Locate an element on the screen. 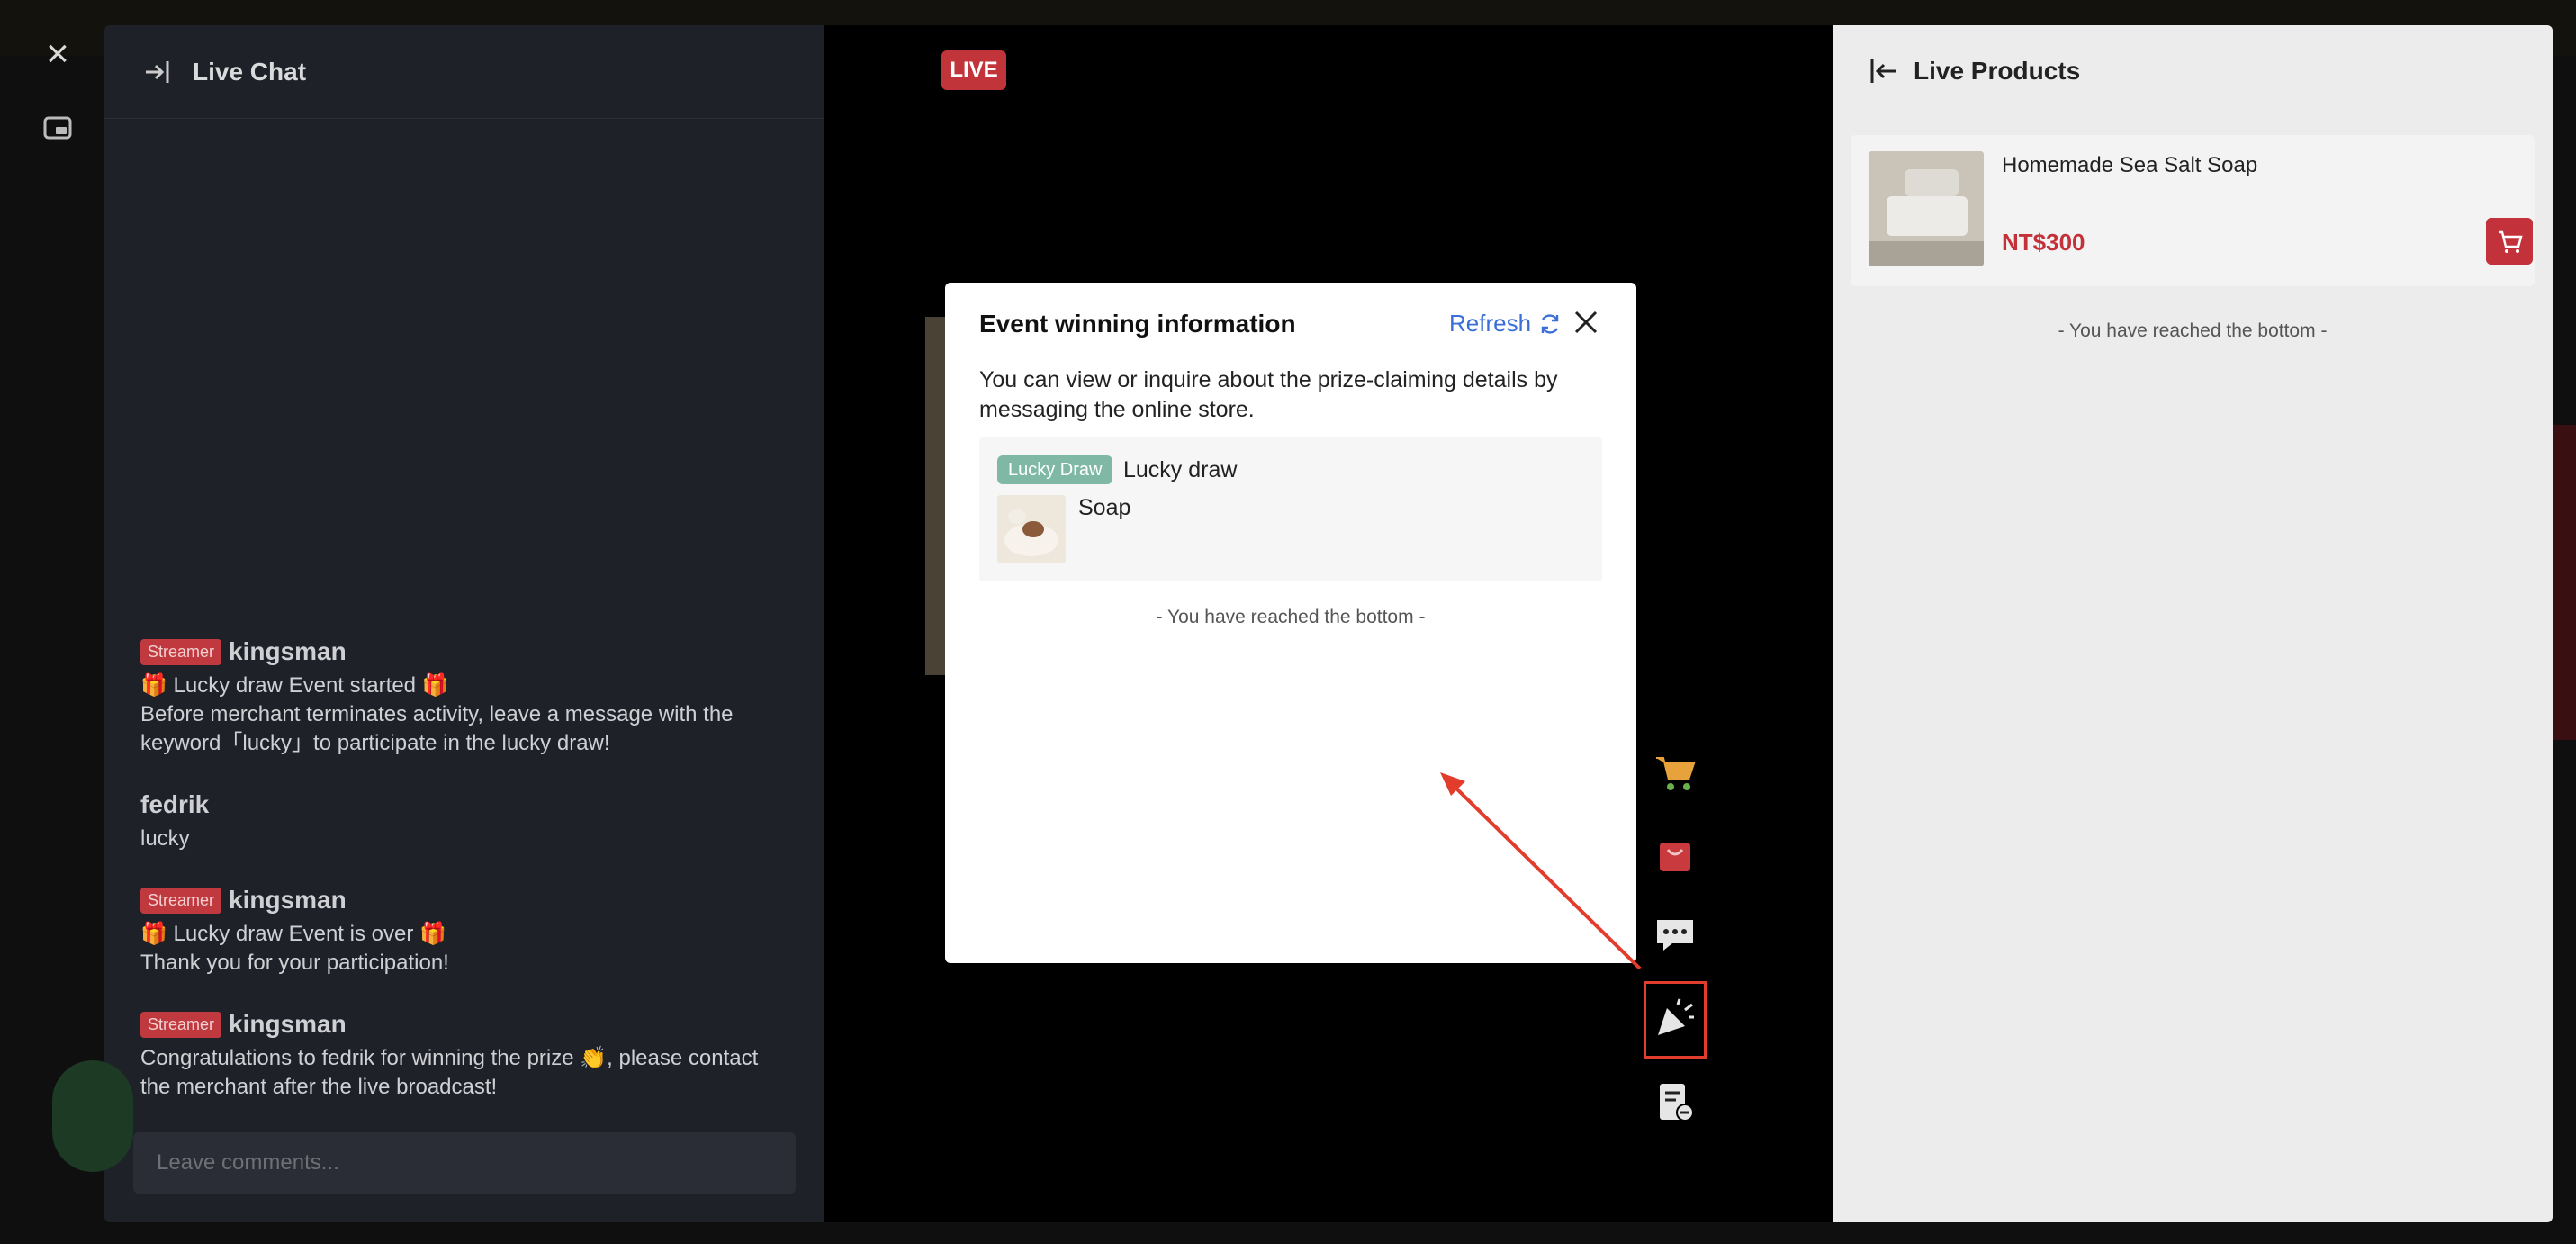 This screenshot has width=2576, height=1244. winning-record: Lucky Draw Lucky draw Soap is located at coordinates (1290, 509).